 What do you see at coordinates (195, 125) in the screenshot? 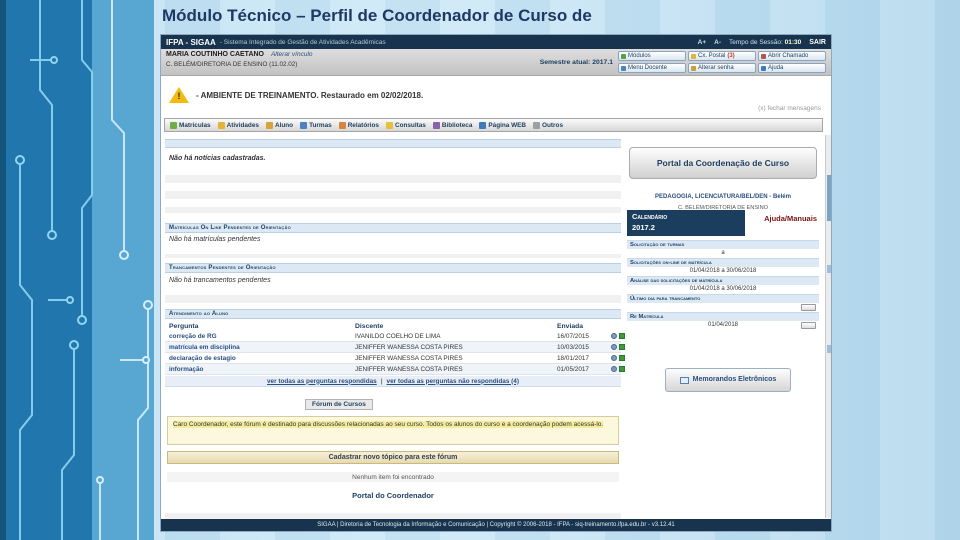
I see `menu-label: Matrículas` at bounding box center [195, 125].